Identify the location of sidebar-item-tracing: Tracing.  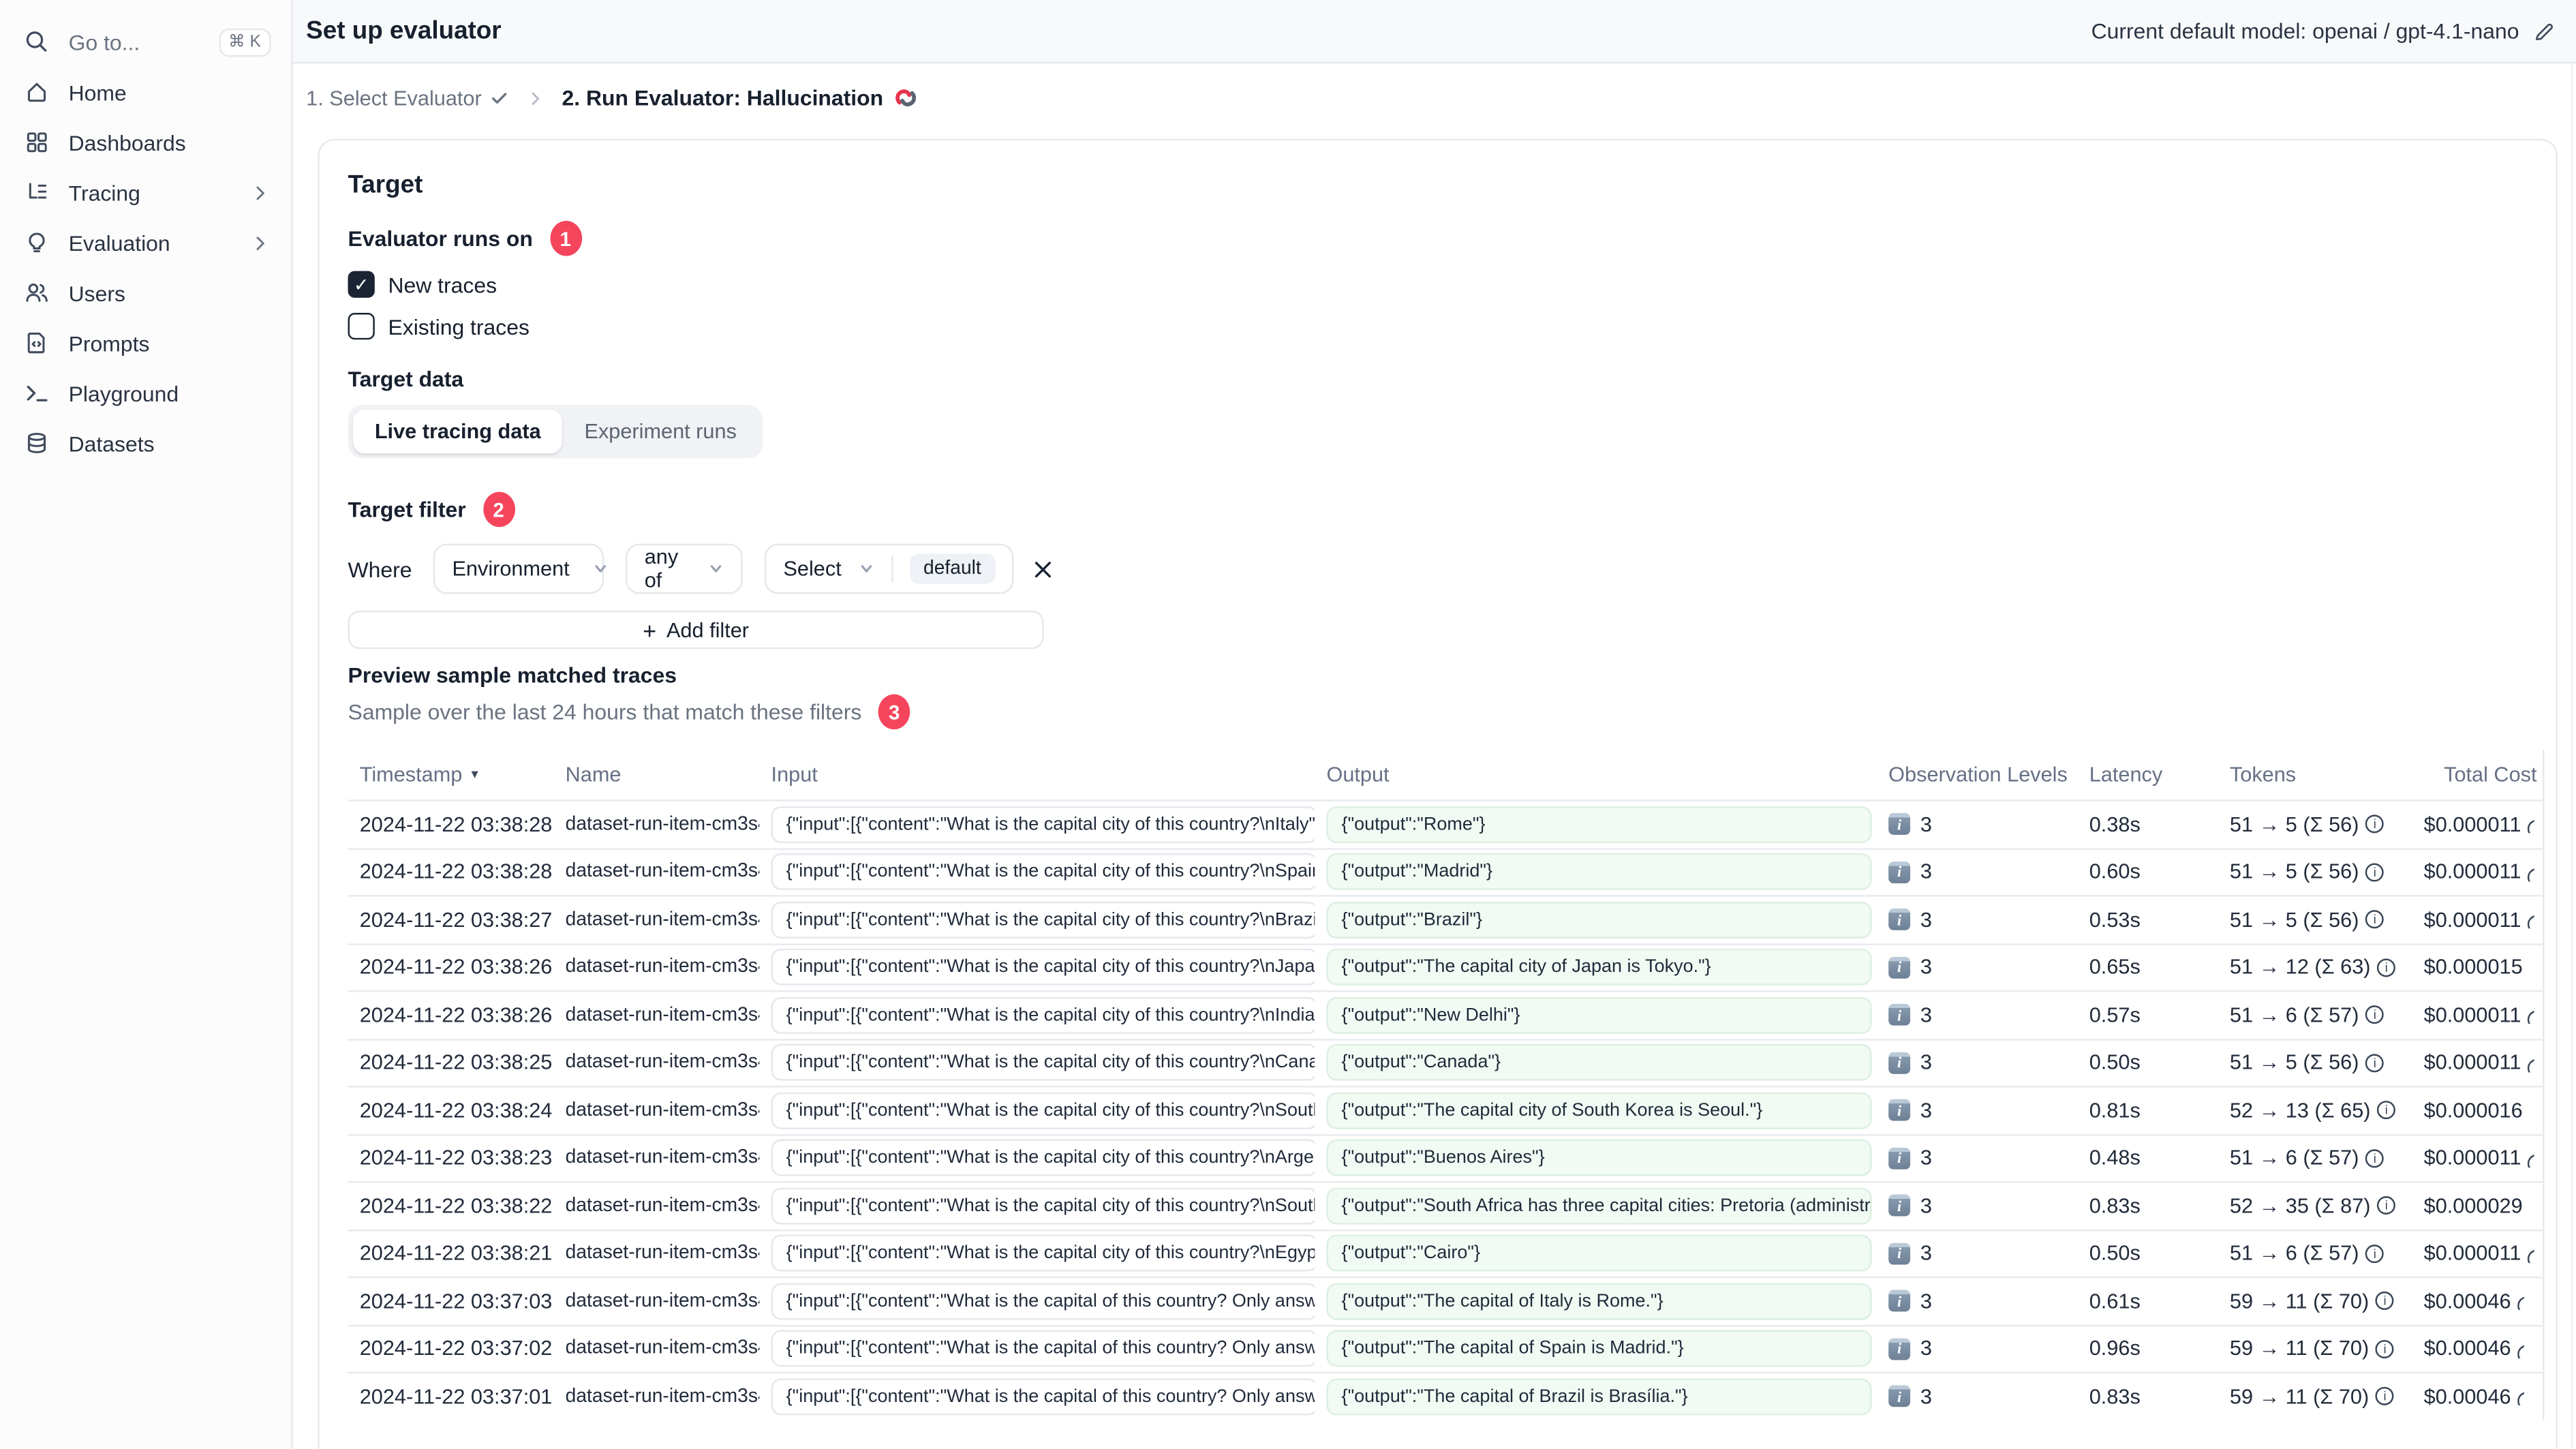
(145, 192).